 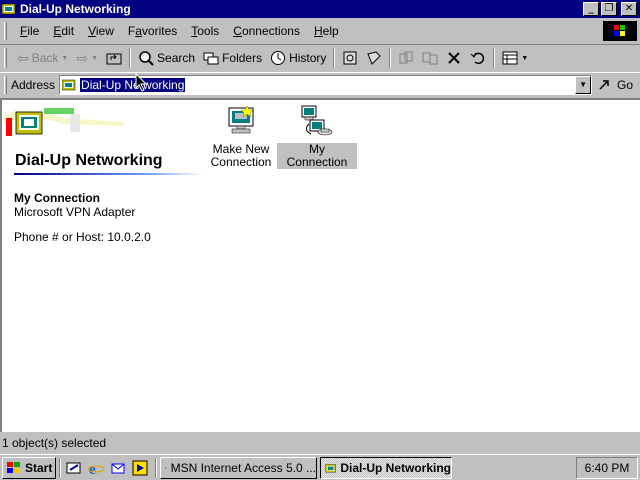 I want to click on cut-icon, so click(x=406, y=57).